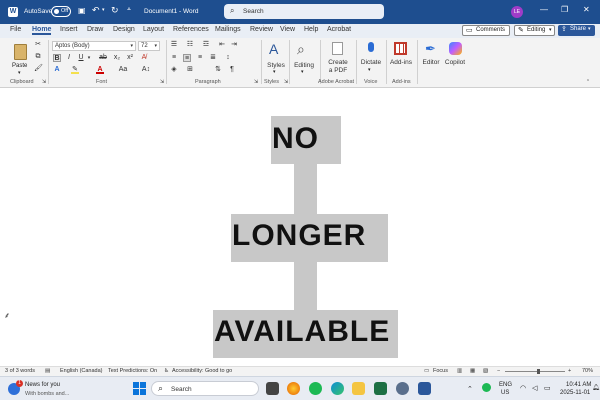  Describe the element at coordinates (459, 371) in the screenshot. I see `read-mode-icon: ▥` at that location.